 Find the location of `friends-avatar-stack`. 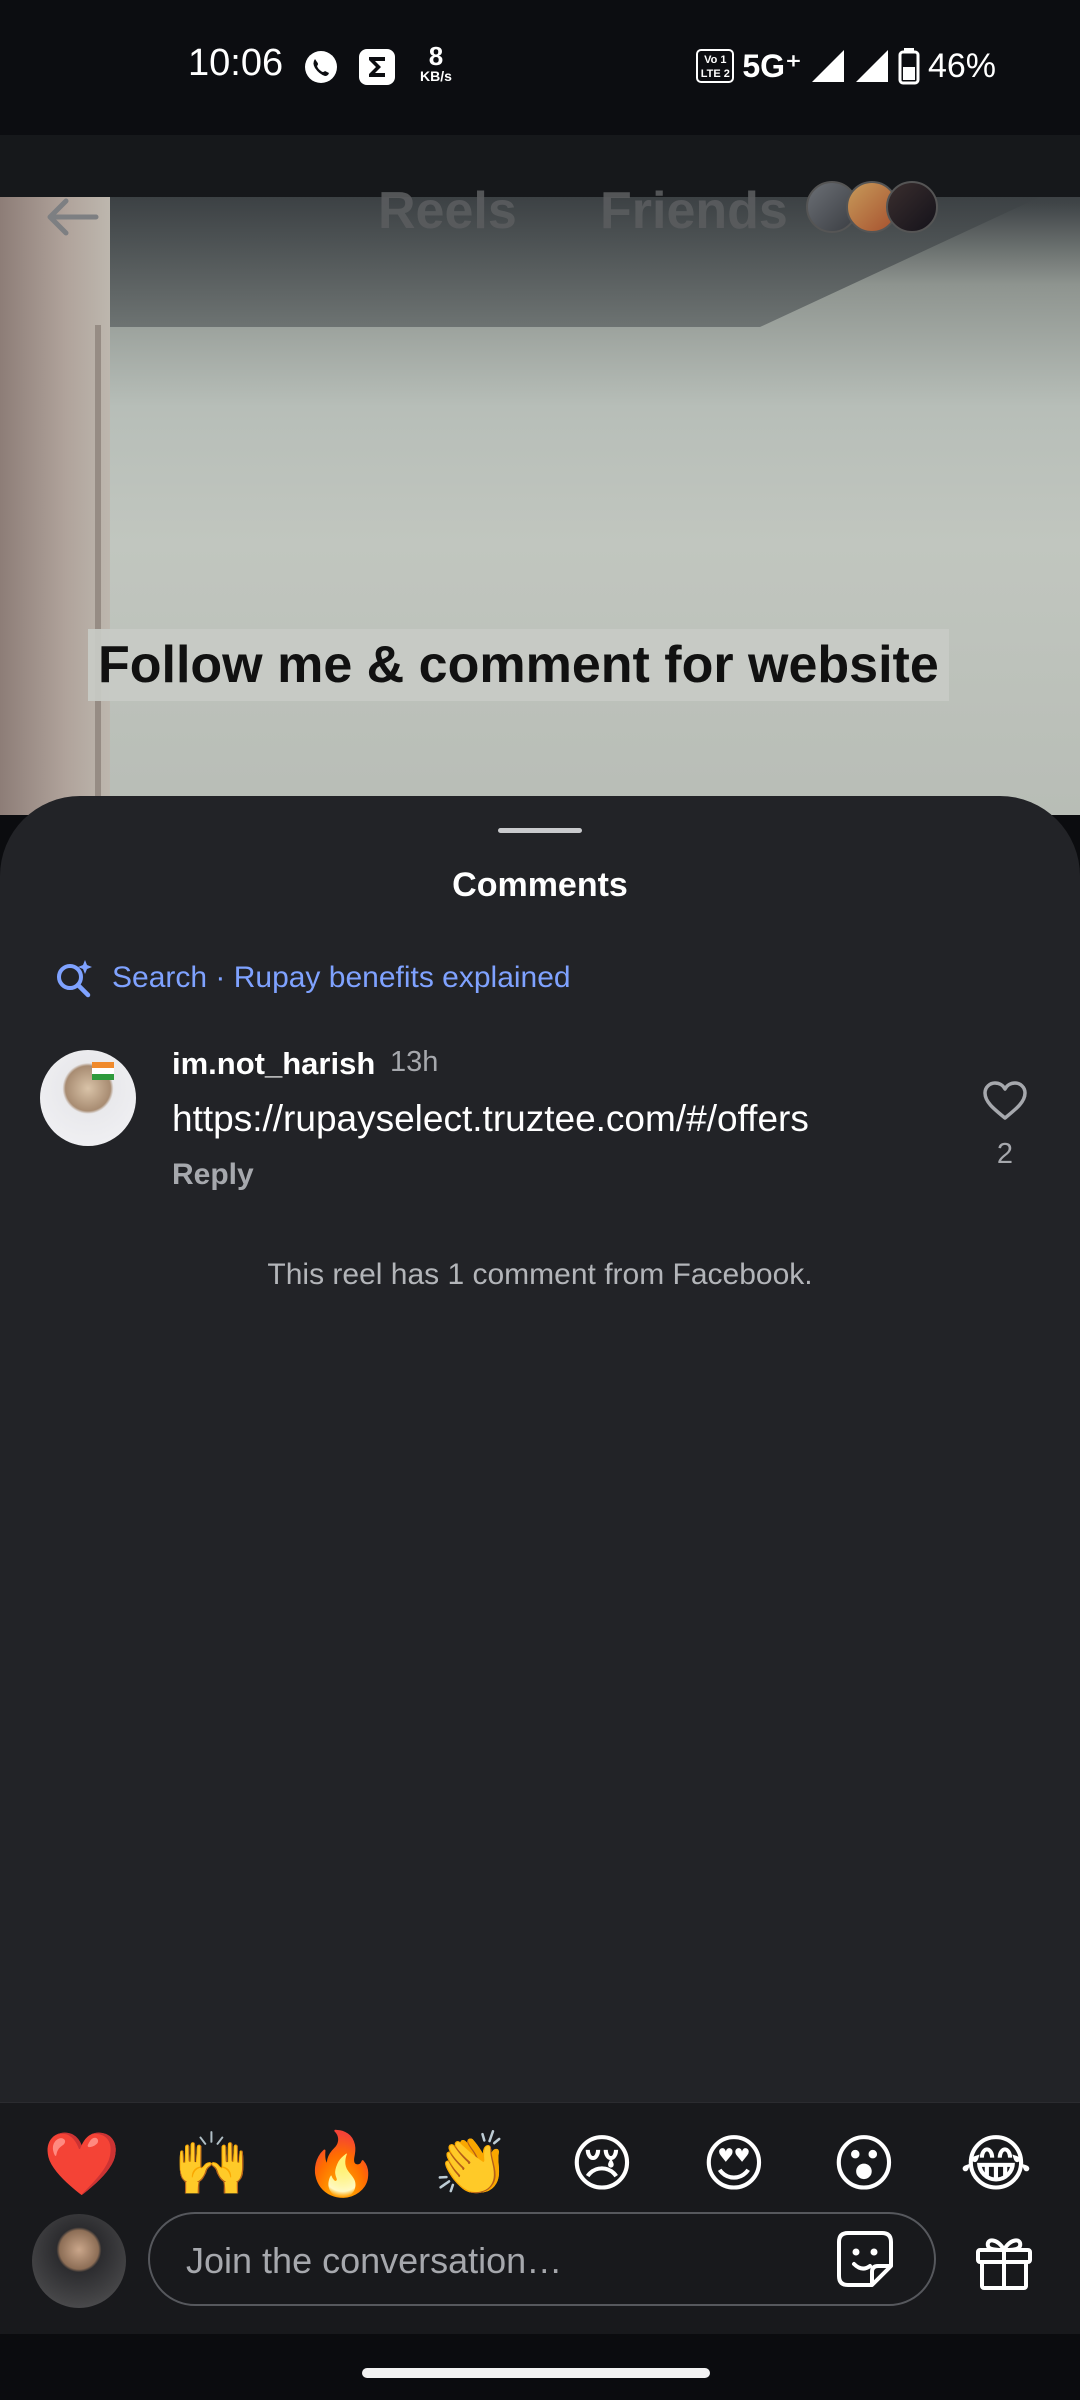

friends-avatar-stack is located at coordinates (876, 209).